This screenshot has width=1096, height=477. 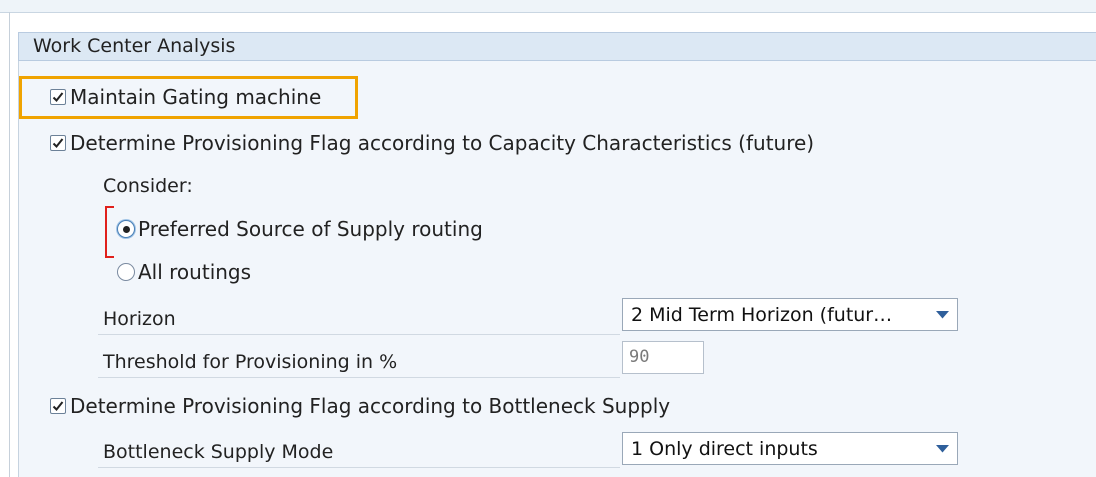 What do you see at coordinates (359, 319) in the screenshot?
I see `horizon-label-row: Horizon` at bounding box center [359, 319].